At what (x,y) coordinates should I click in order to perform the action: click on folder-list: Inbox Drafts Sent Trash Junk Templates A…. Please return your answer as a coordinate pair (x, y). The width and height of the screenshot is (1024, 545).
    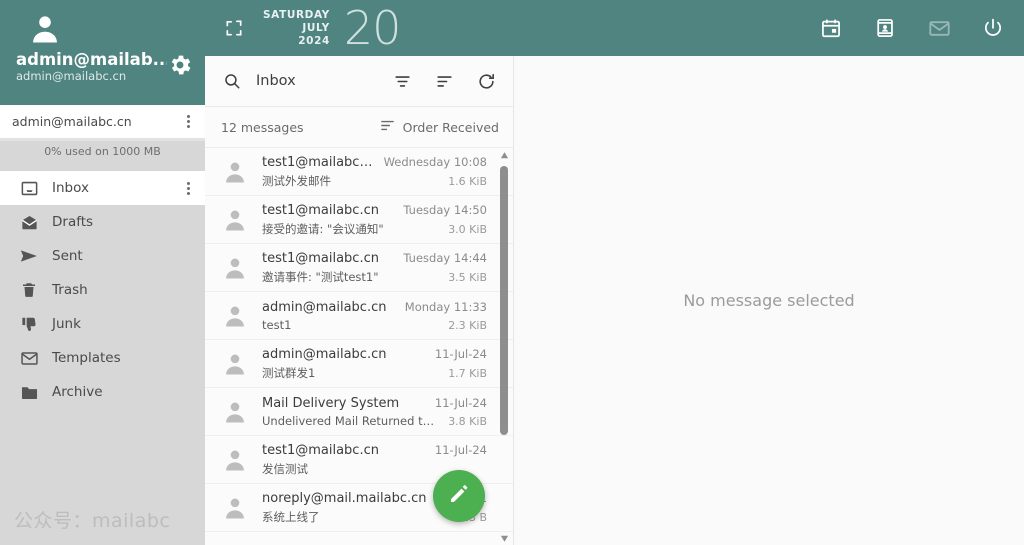
    Looking at the image, I should click on (102, 358).